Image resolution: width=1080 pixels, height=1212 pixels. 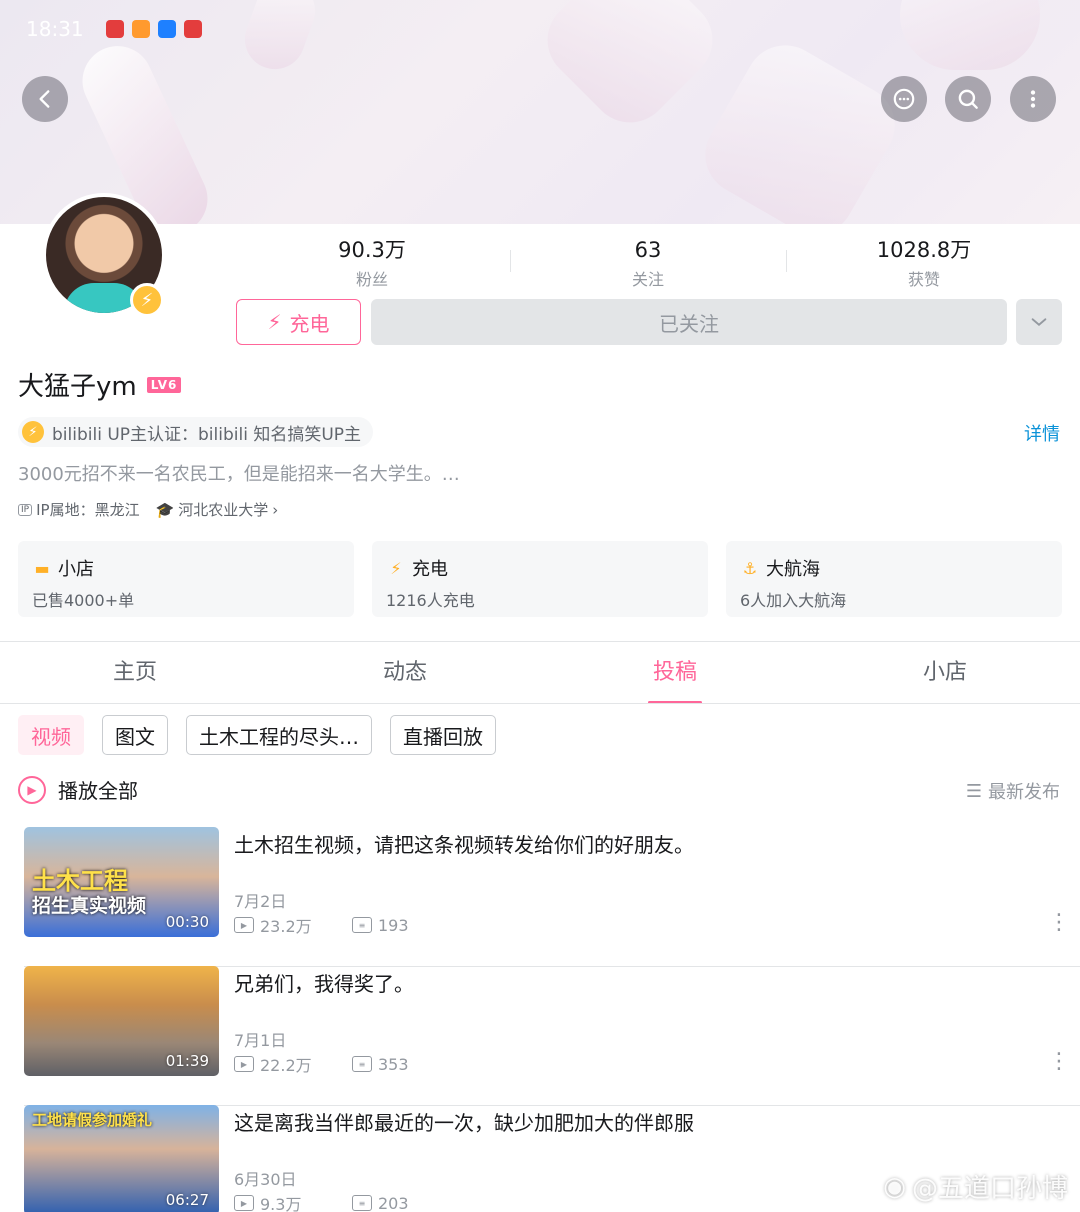 I want to click on divider, so click(x=540, y=703).